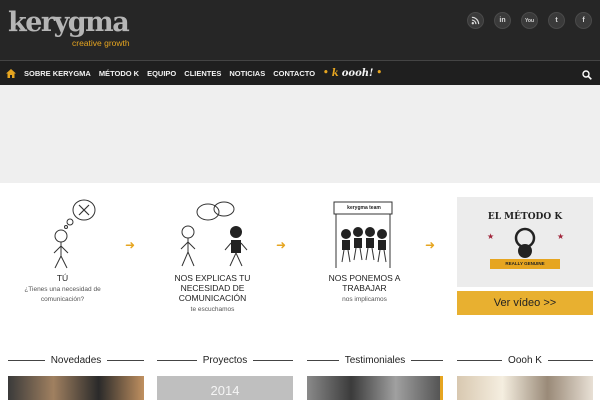 This screenshot has height=400, width=600. I want to click on proyectos-thumbnail: 2014, so click(225, 388).